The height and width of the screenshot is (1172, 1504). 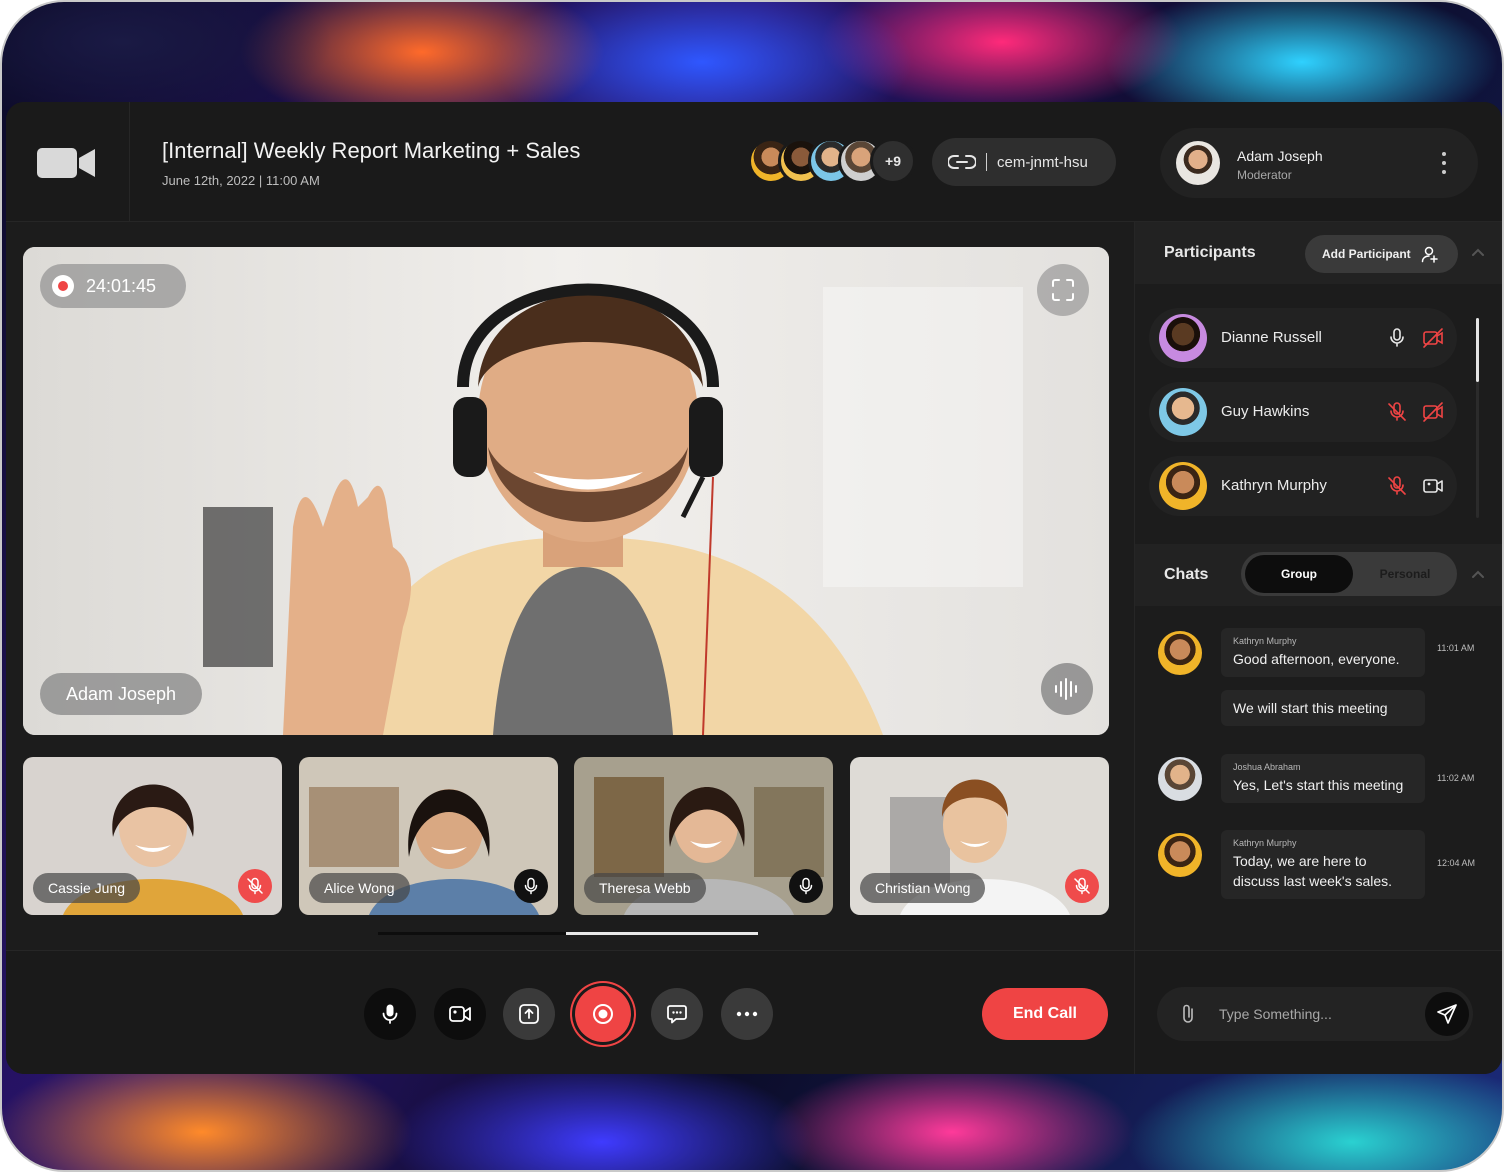 I want to click on participants-header: Participants Add Participant, so click(x=1318, y=253).